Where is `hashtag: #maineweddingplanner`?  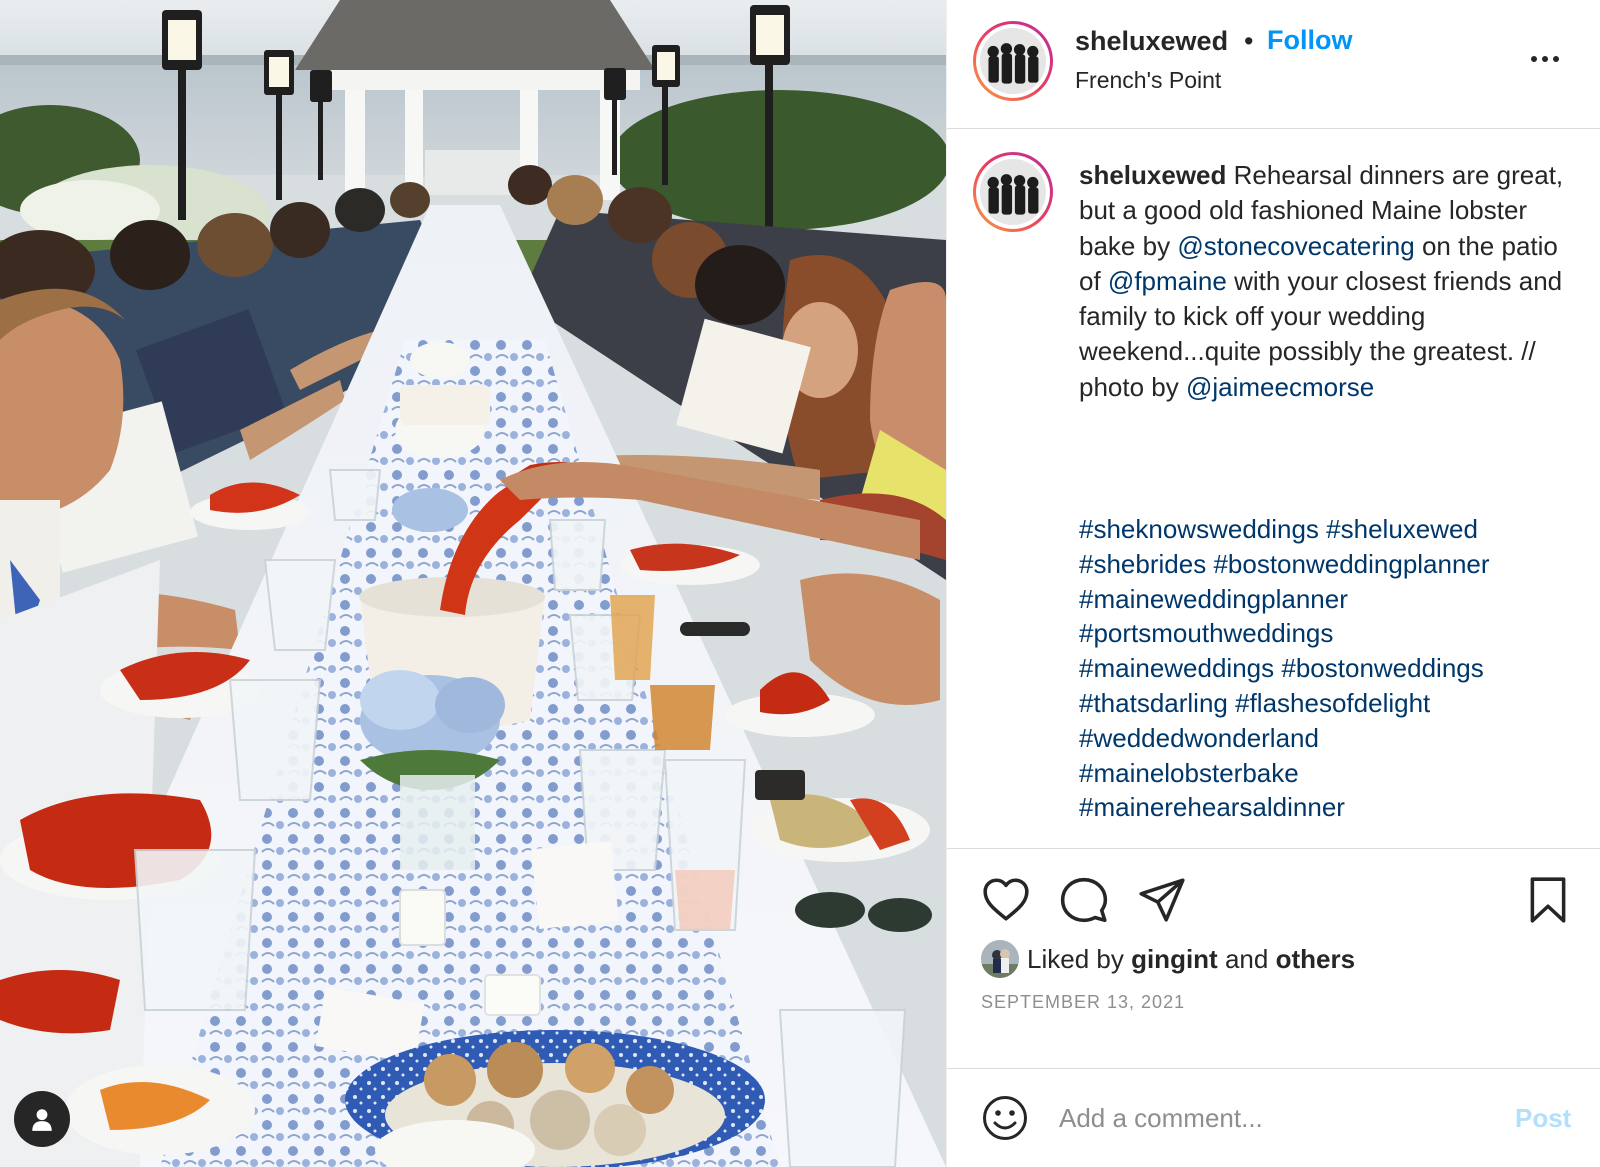
hashtag: #maineweddingplanner is located at coordinates (1213, 599).